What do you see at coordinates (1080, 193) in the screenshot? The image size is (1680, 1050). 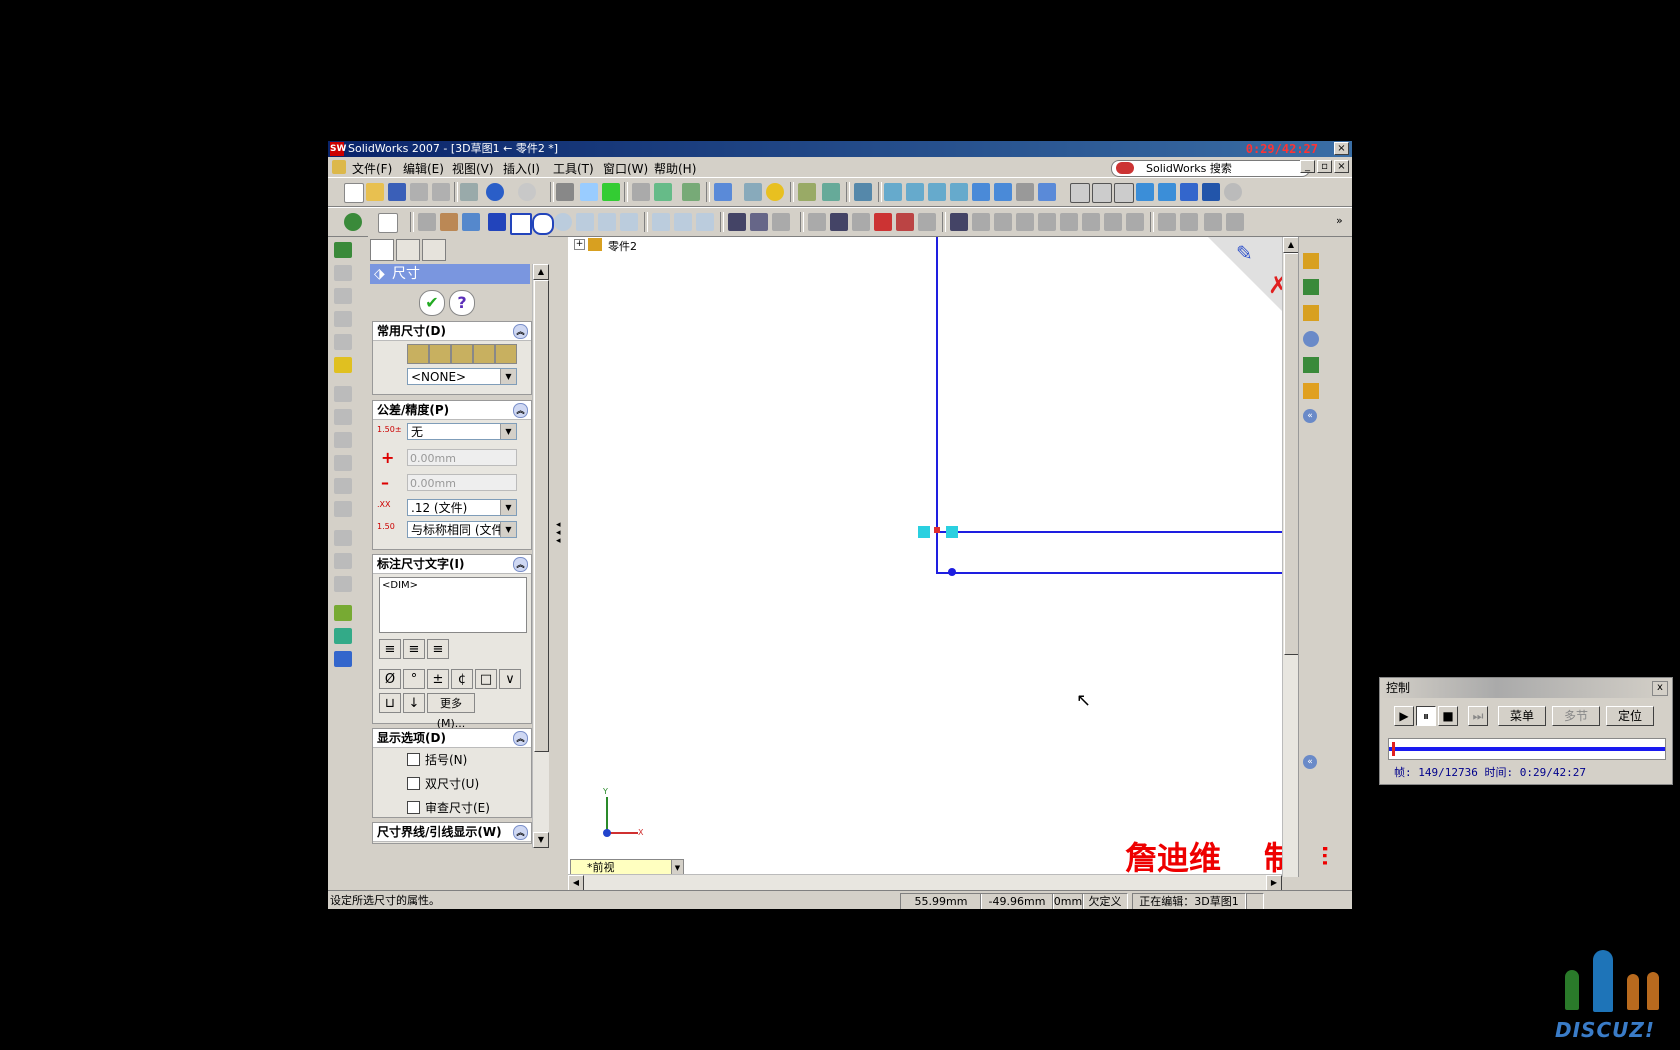 I see `wireframe-icon` at bounding box center [1080, 193].